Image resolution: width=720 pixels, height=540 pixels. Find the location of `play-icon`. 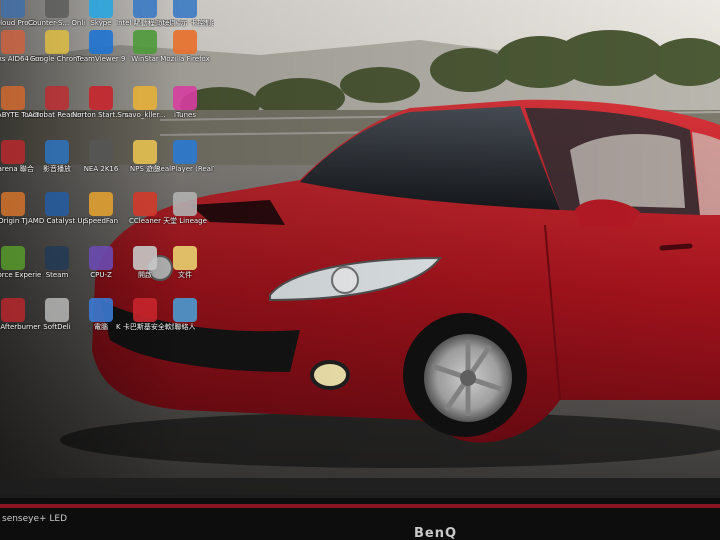

play-icon is located at coordinates (57, 152).